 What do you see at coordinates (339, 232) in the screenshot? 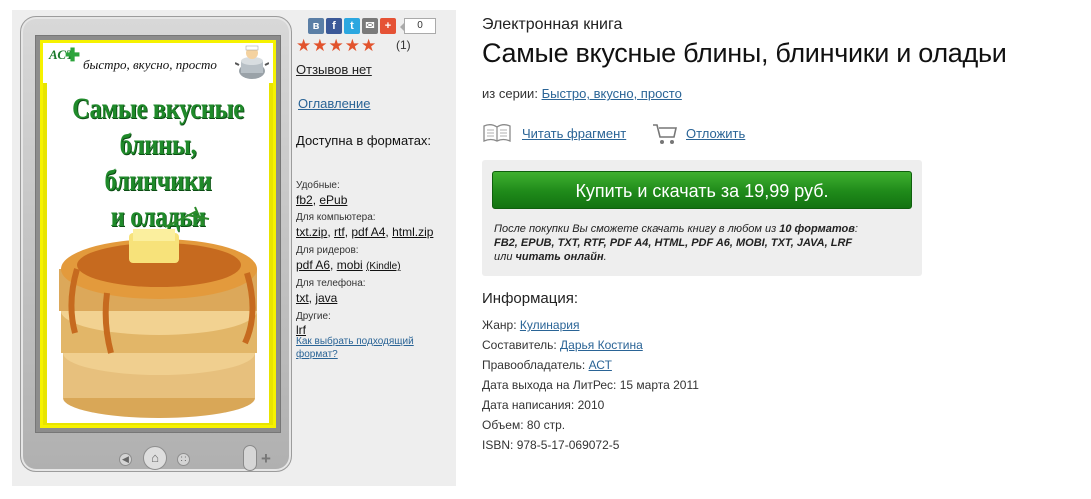
I see `format-link-rtf: rtf` at bounding box center [339, 232].